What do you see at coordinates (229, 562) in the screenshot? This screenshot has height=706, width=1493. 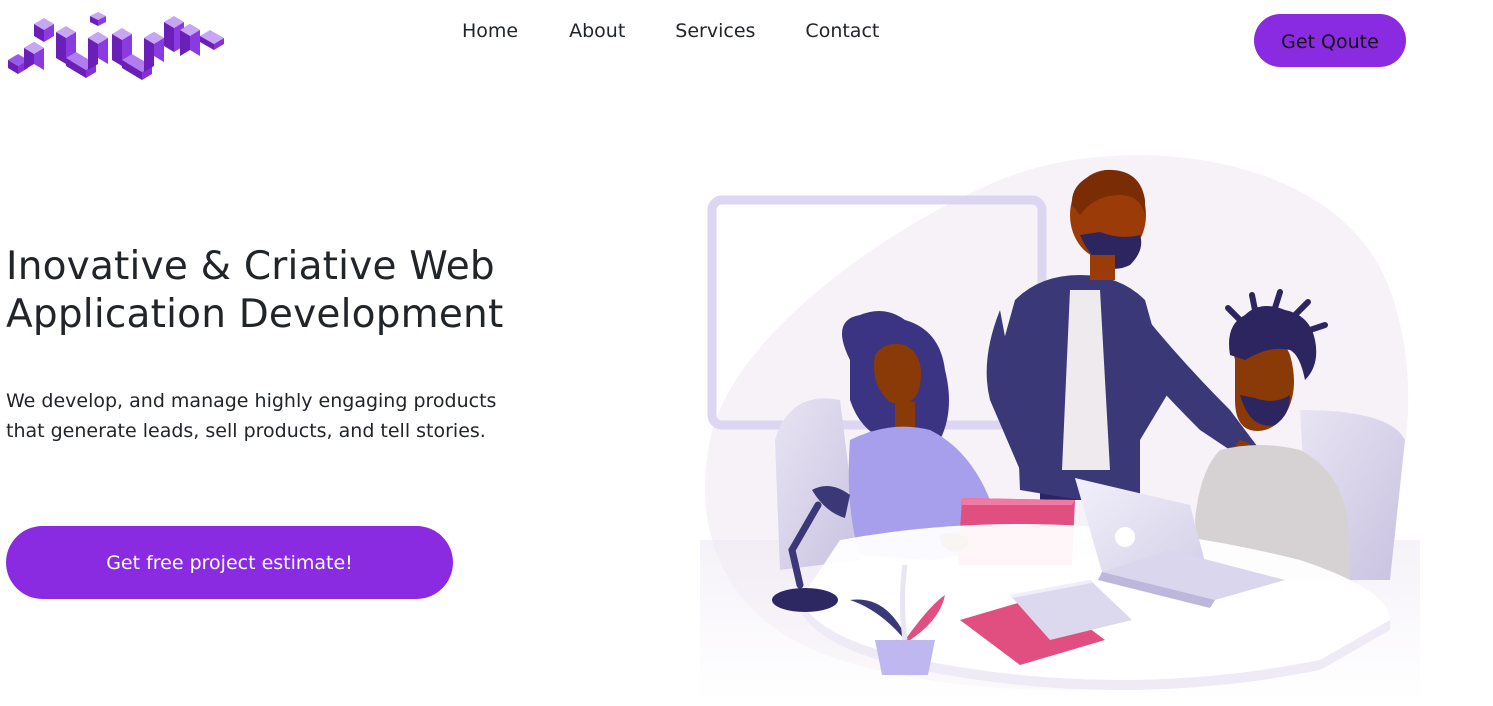 I see `project-estimate-button: Get free project estimate!` at bounding box center [229, 562].